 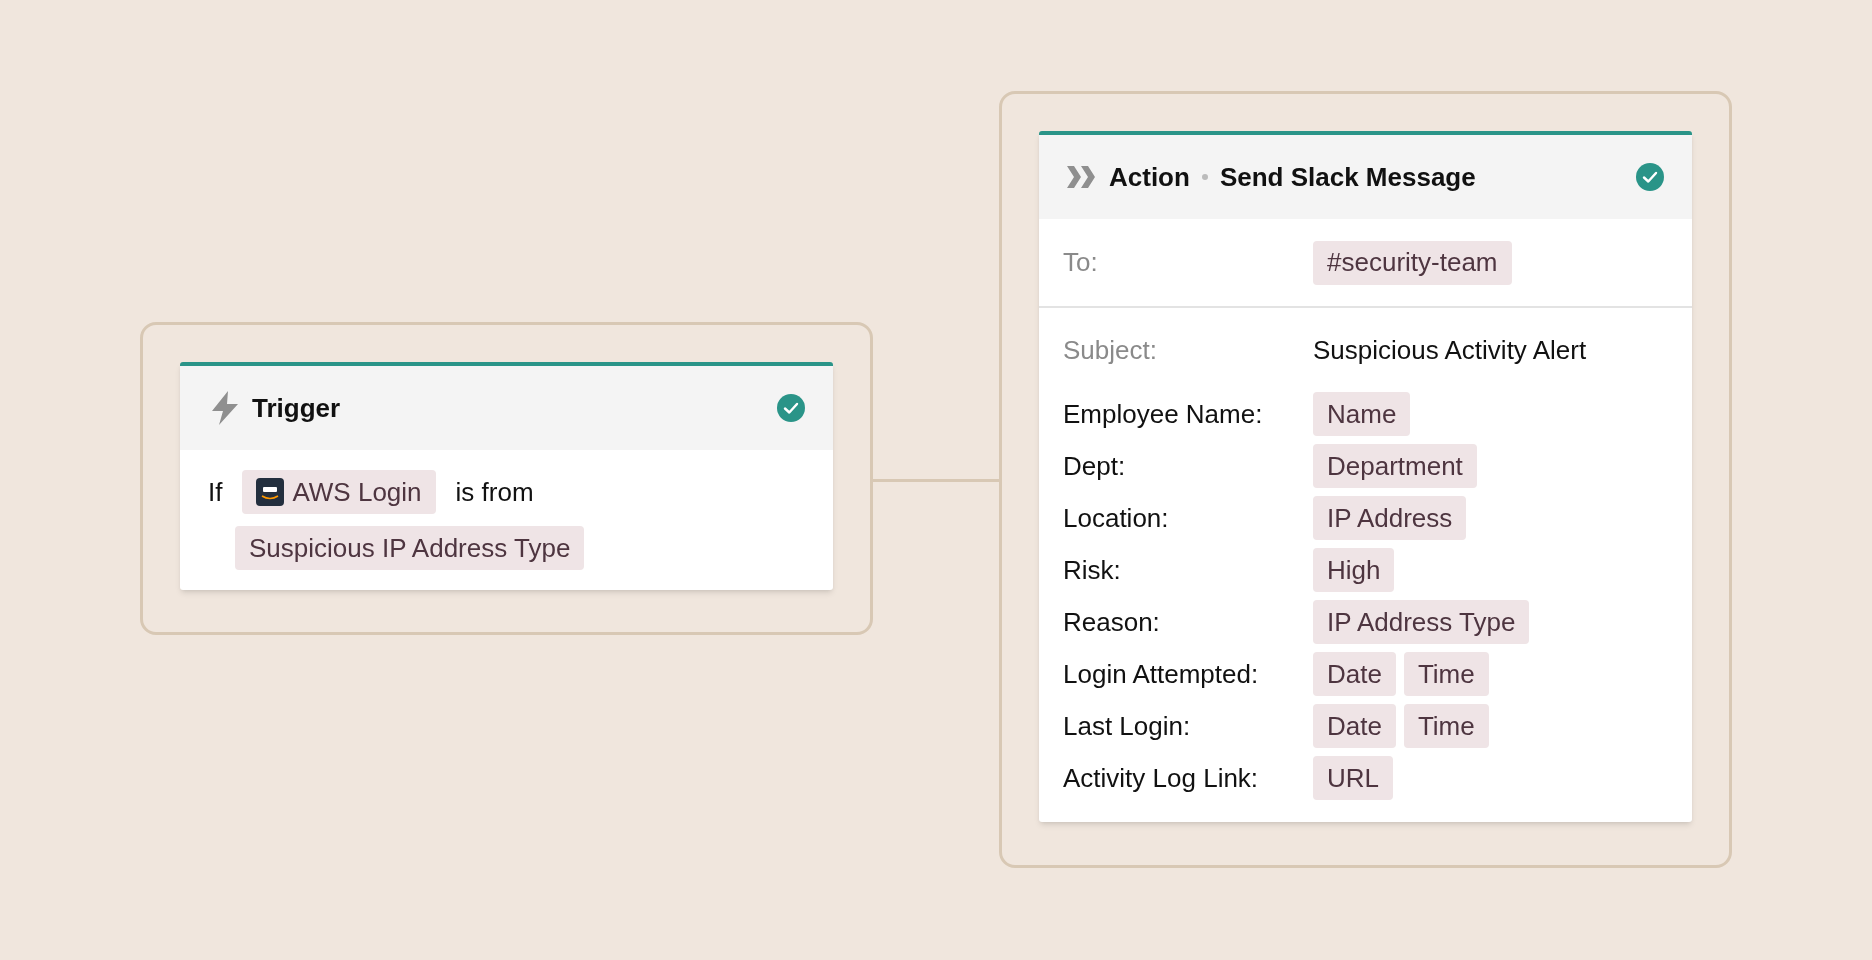 What do you see at coordinates (1092, 570) in the screenshot?
I see `field-label: Risk:` at bounding box center [1092, 570].